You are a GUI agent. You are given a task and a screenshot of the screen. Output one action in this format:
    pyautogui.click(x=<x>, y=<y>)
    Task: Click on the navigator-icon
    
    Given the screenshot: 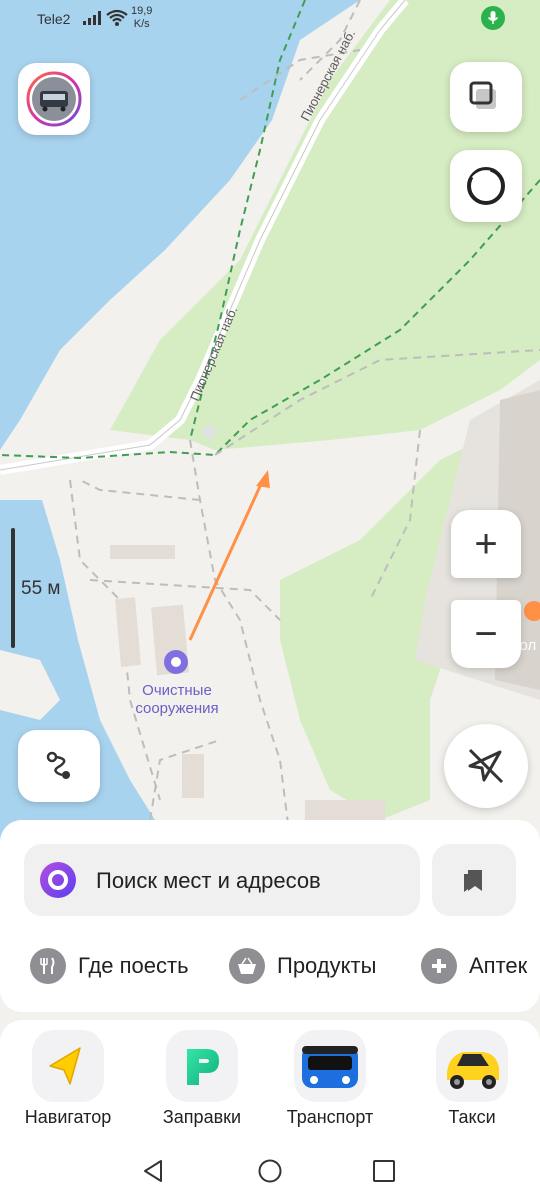 What is the action you would take?
    pyautogui.click(x=68, y=1066)
    